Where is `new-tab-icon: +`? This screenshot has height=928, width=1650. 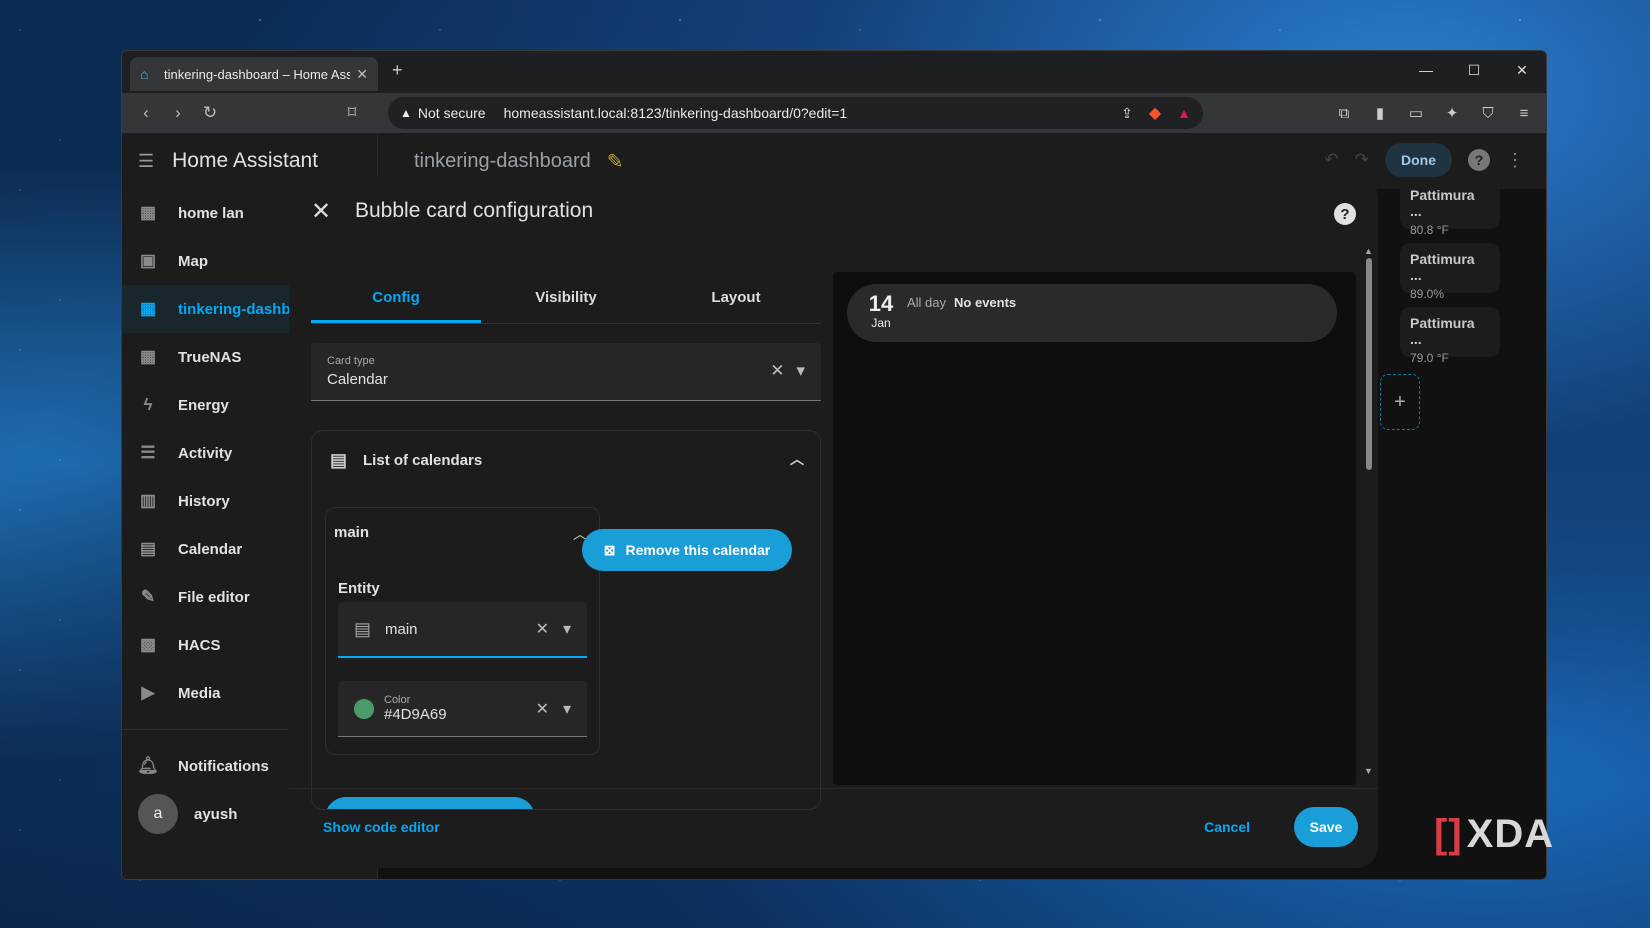
new-tab-icon: + is located at coordinates (397, 70).